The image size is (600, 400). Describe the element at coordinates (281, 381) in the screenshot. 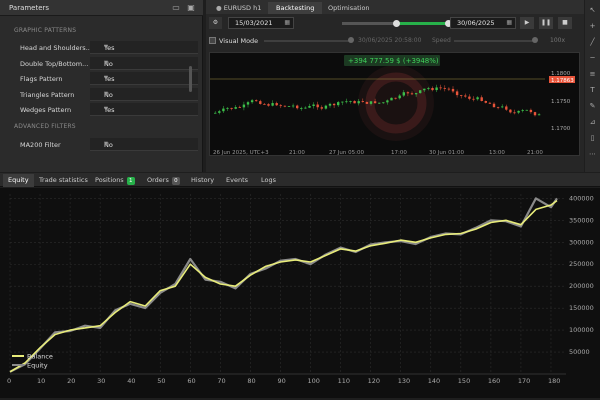

I see `x-tick-label: 90` at that location.